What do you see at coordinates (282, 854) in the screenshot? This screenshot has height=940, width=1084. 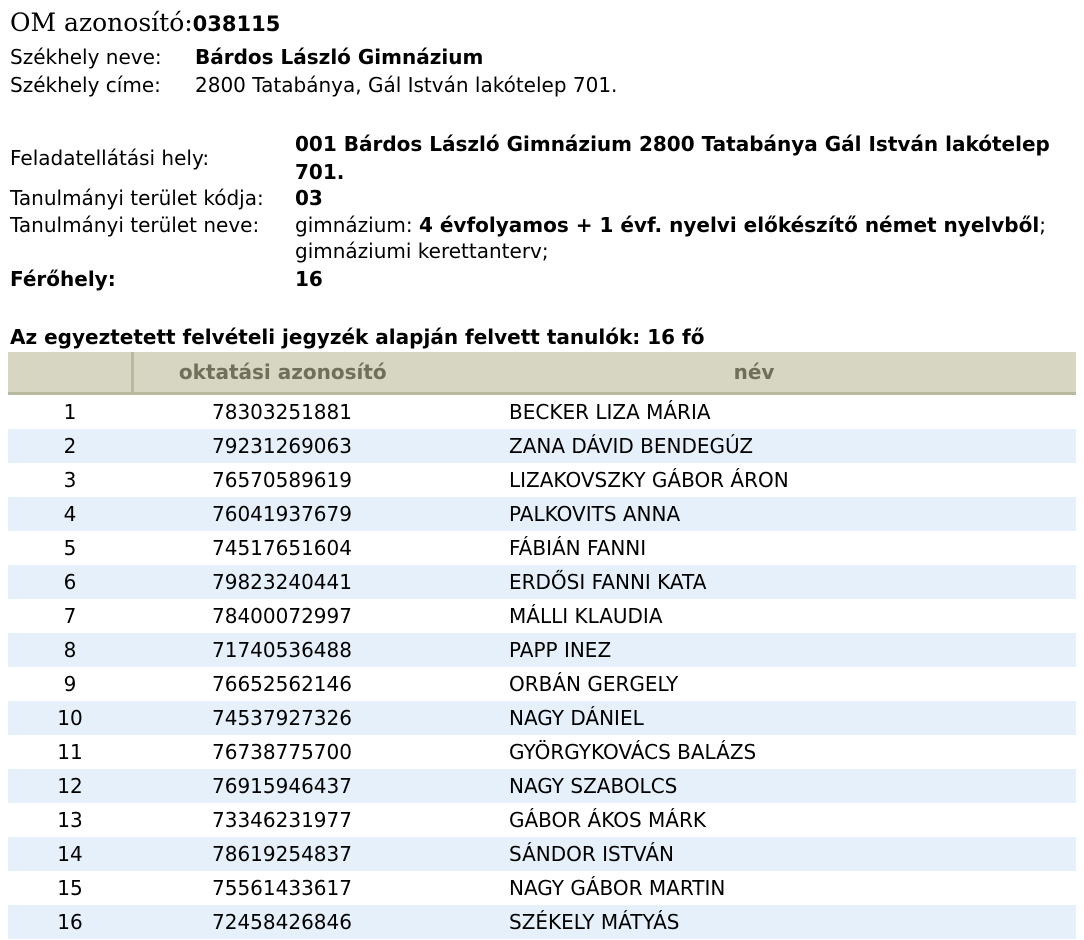 I see `education-id: 78619254837` at bounding box center [282, 854].